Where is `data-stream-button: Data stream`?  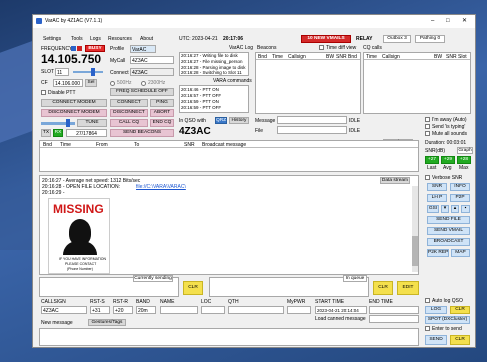 data-stream-button: Data stream is located at coordinates (395, 180).